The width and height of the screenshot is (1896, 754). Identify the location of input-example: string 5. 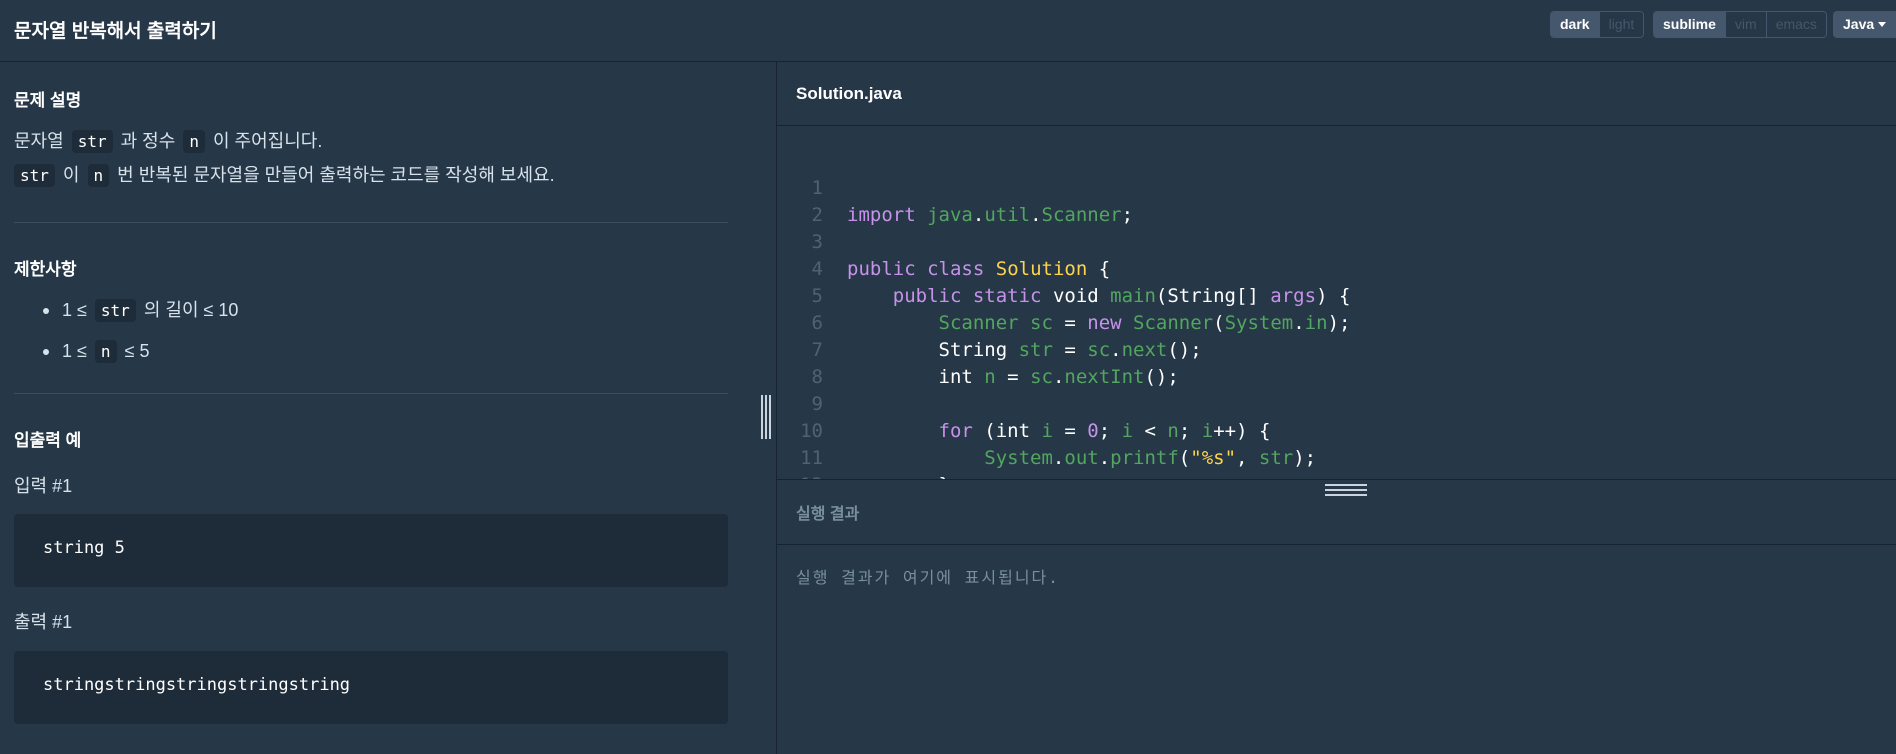
(371, 550).